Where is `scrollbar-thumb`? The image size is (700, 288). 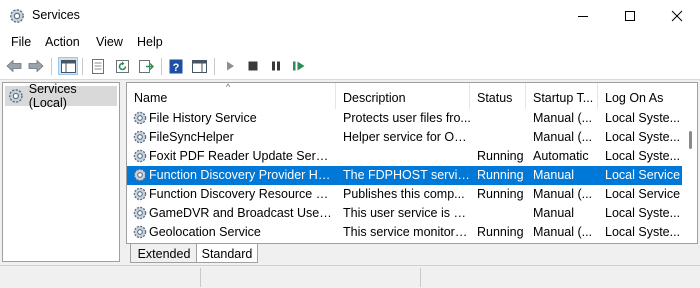
scrollbar-thumb is located at coordinates (690, 140).